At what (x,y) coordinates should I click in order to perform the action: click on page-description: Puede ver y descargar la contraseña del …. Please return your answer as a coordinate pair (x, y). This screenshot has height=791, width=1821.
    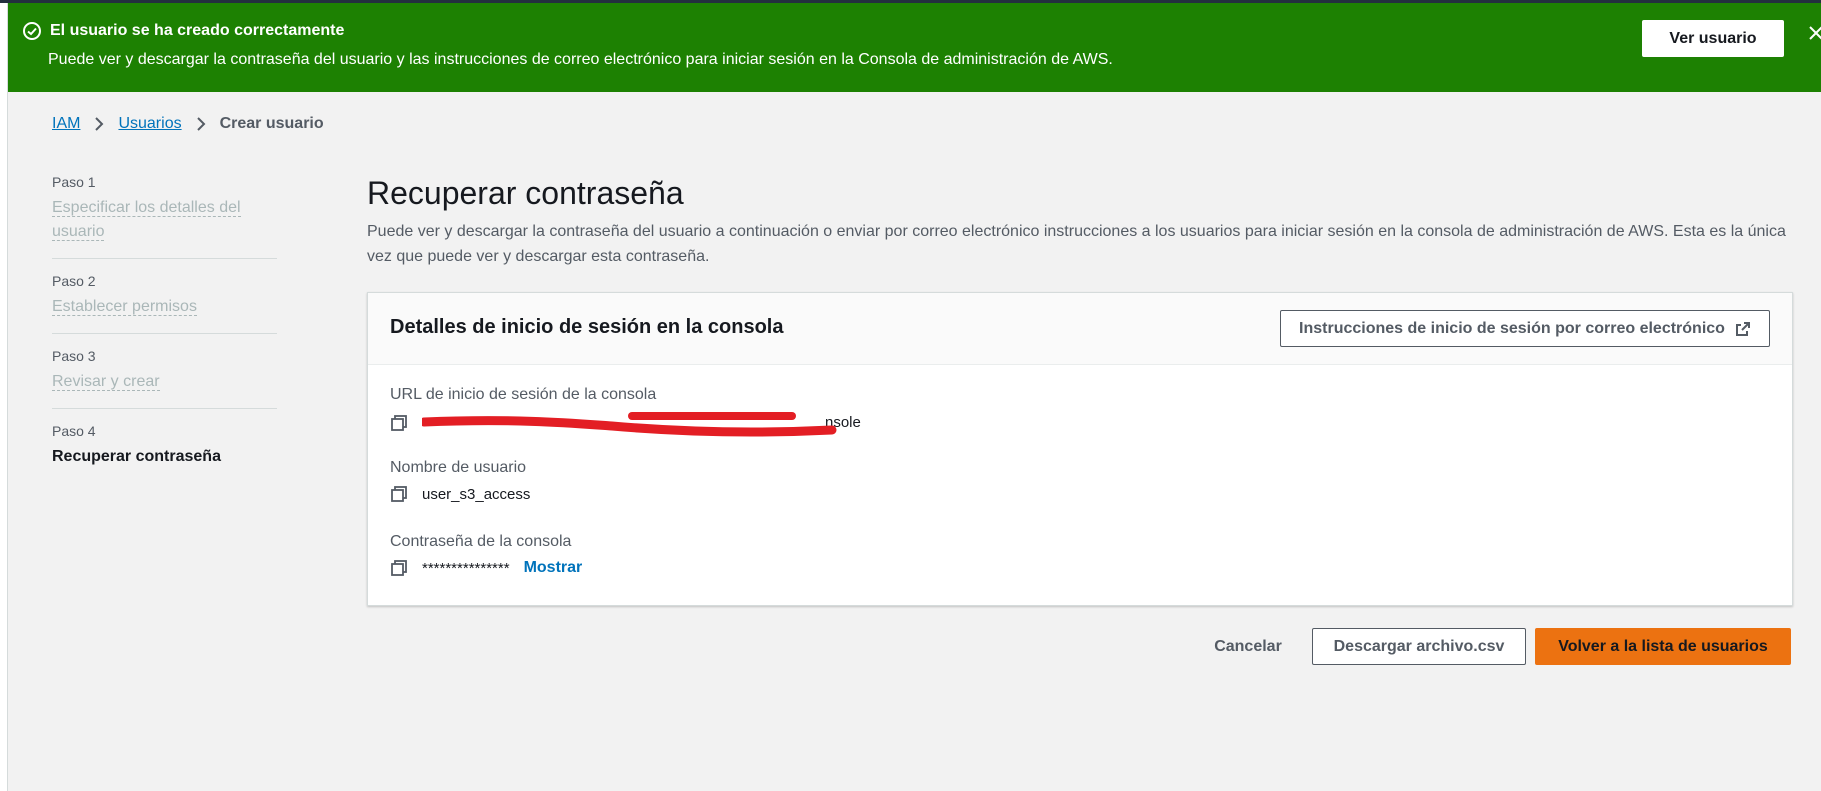
    Looking at the image, I should click on (1076, 244).